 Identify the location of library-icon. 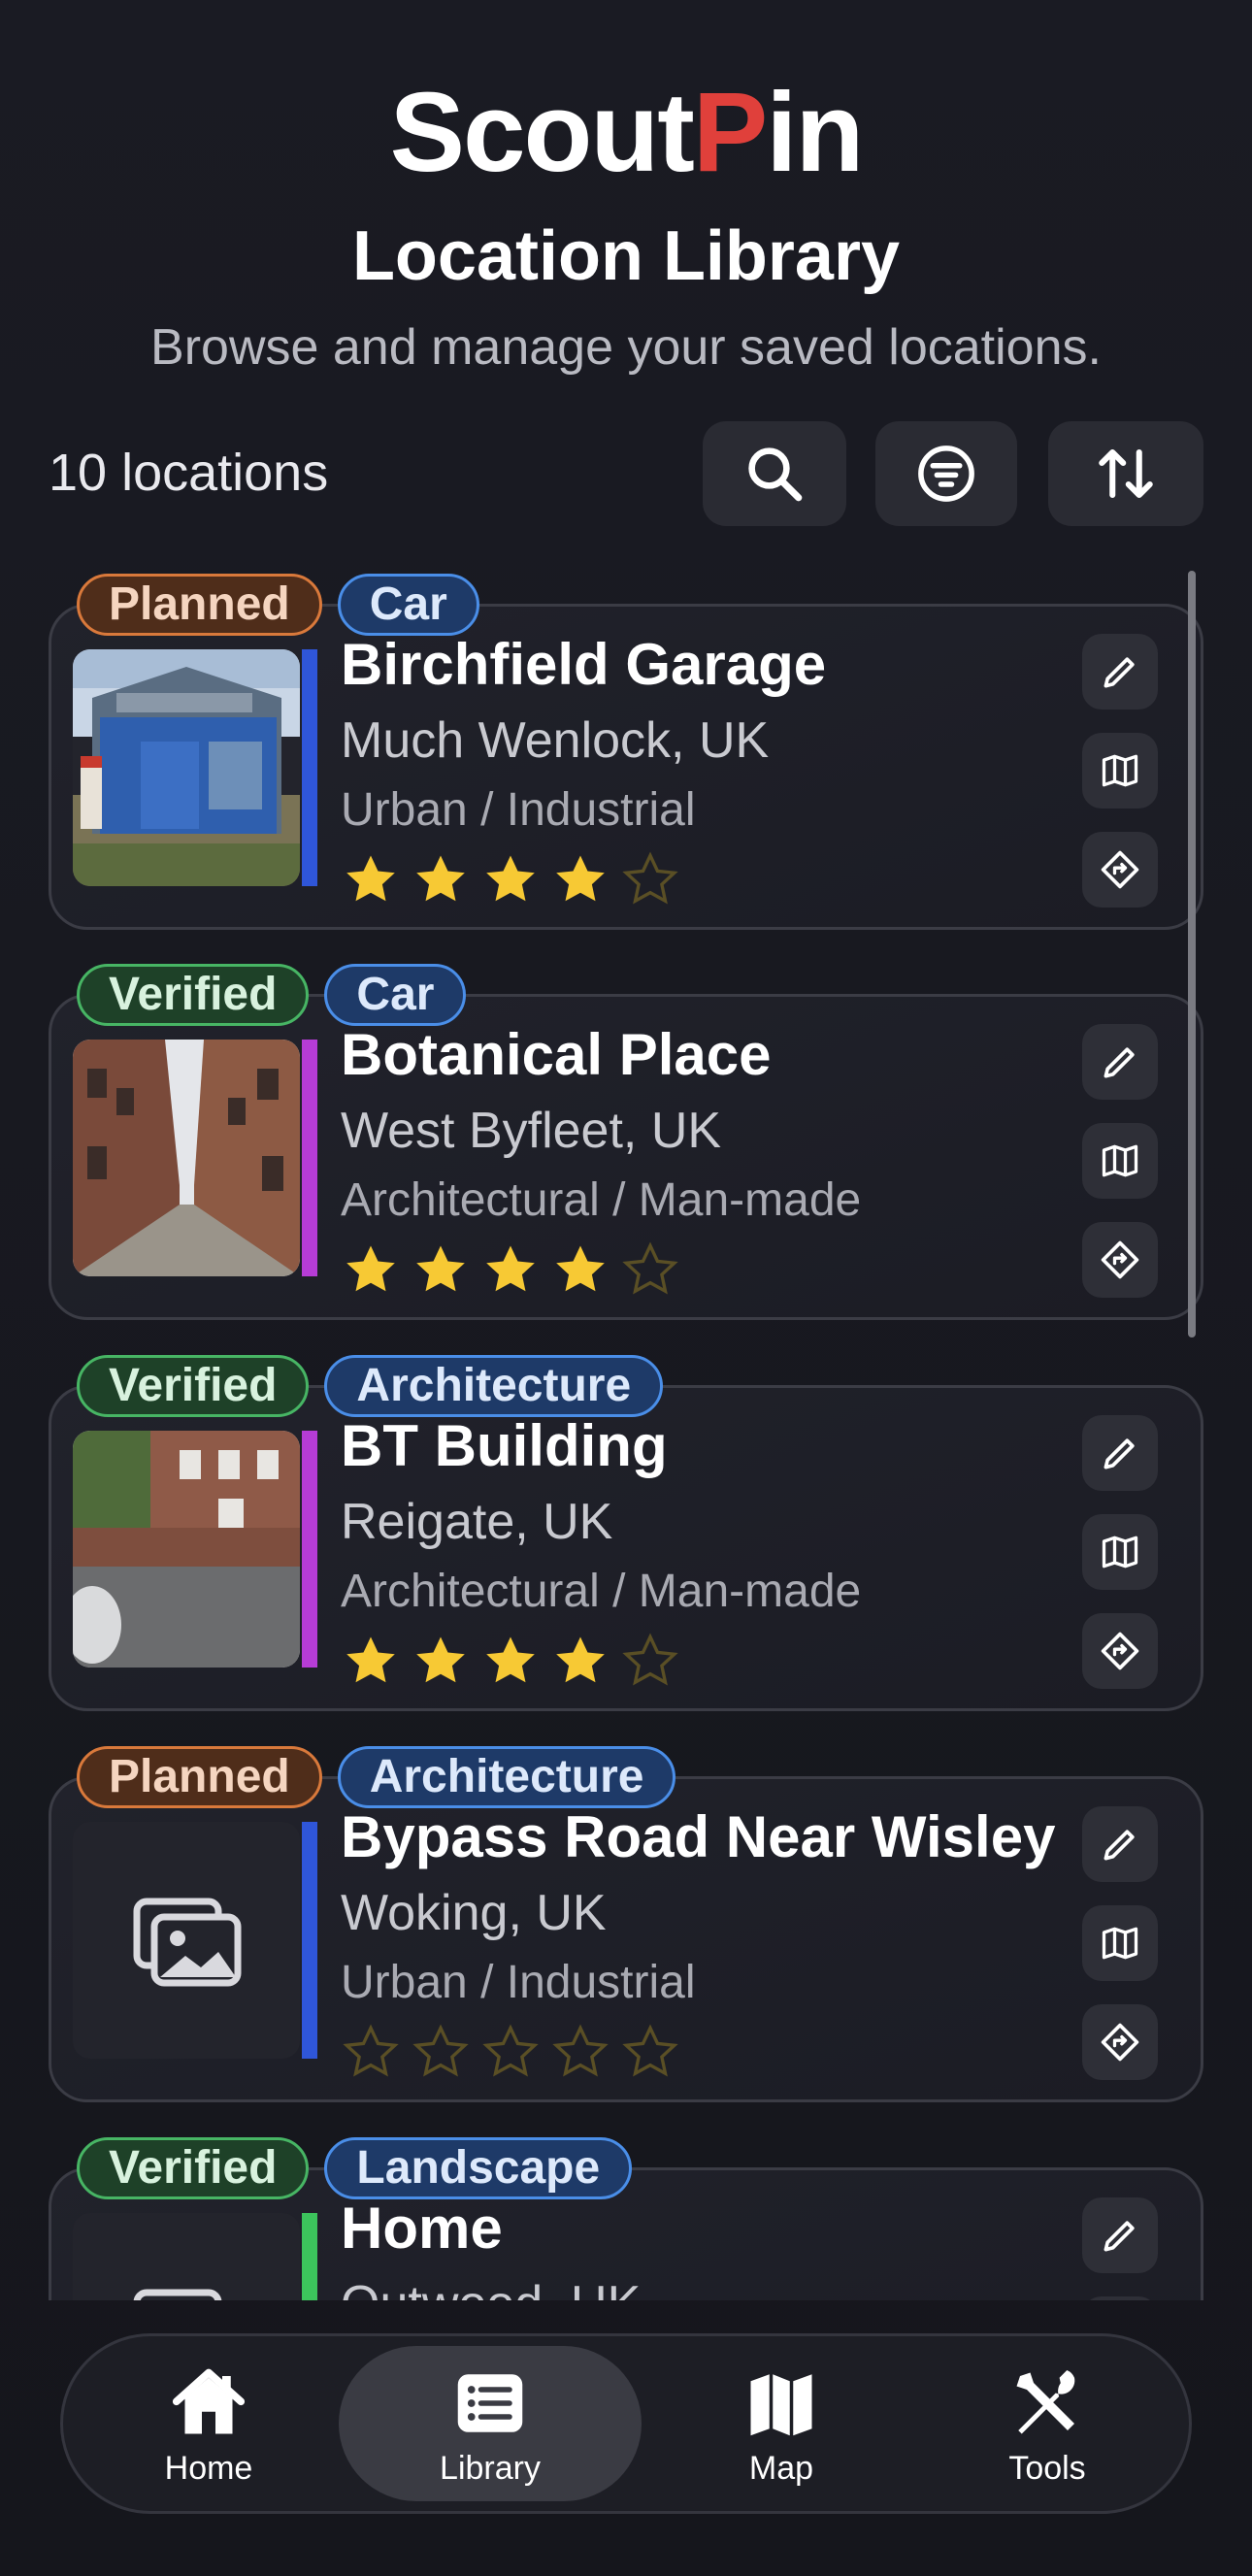
(490, 2403).